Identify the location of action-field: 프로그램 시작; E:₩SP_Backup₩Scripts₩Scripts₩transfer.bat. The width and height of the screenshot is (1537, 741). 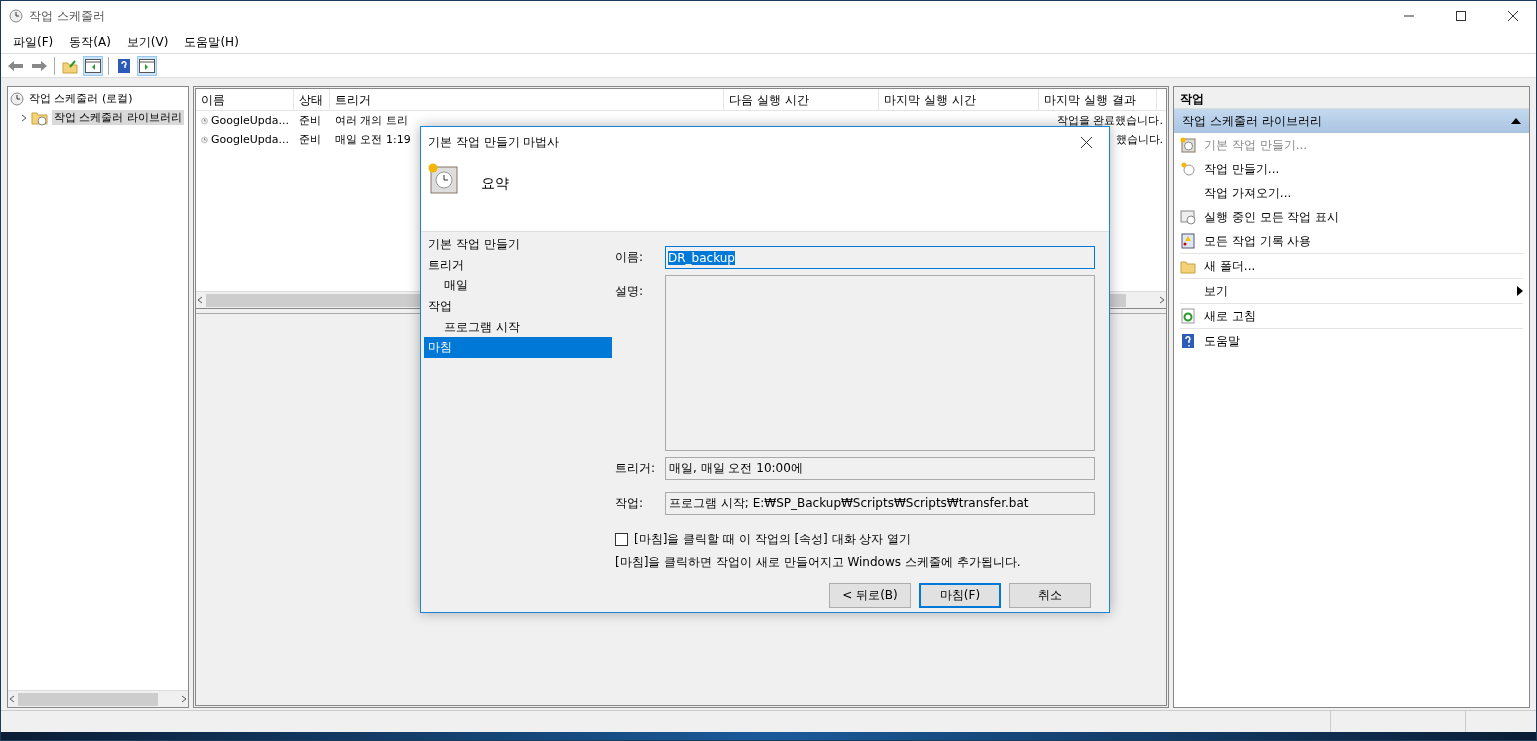
(880, 503).